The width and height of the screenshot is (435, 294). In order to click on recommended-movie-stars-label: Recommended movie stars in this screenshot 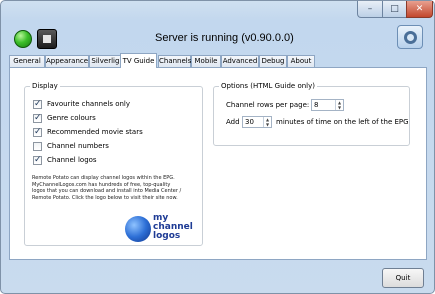, I will do `click(95, 132)`.